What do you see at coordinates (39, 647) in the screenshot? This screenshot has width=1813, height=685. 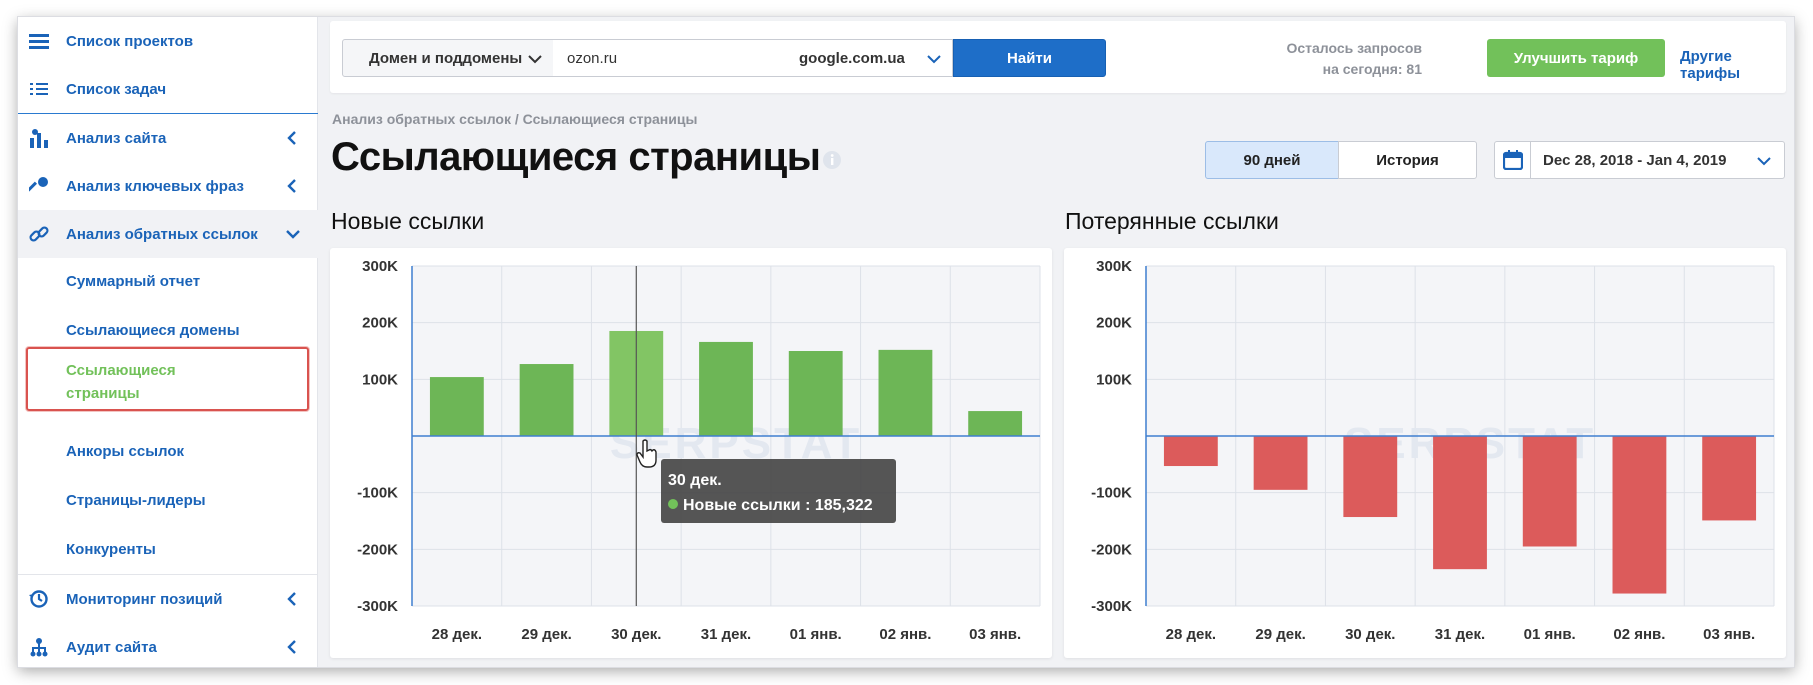 I see `sitemap-icon` at bounding box center [39, 647].